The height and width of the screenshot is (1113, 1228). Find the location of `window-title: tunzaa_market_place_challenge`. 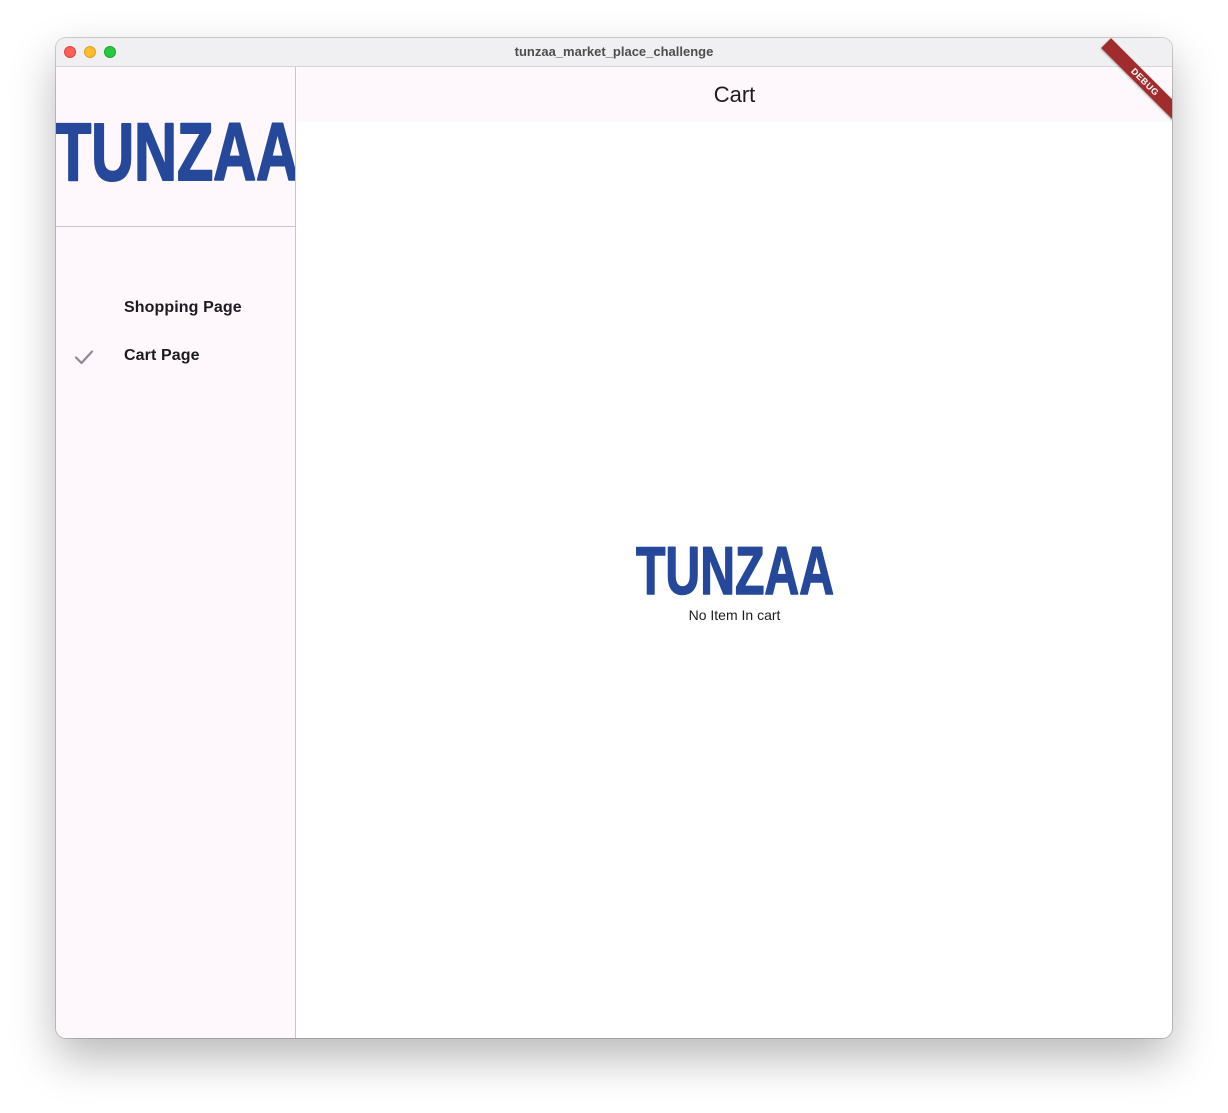

window-title: tunzaa_market_place_challenge is located at coordinates (614, 51).